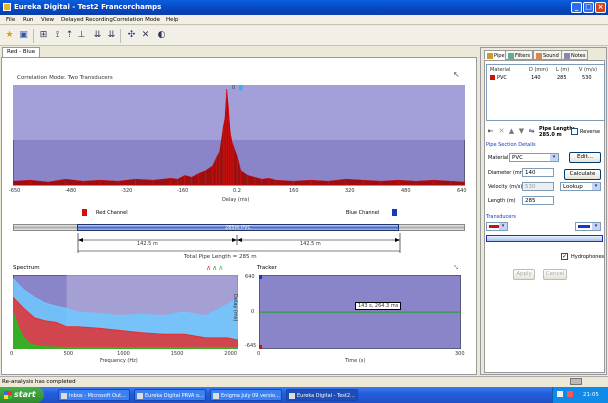 This screenshot has height=403, width=608. Describe the element at coordinates (233, 88) in the screenshot. I see `correlation-marker: 0` at that location.